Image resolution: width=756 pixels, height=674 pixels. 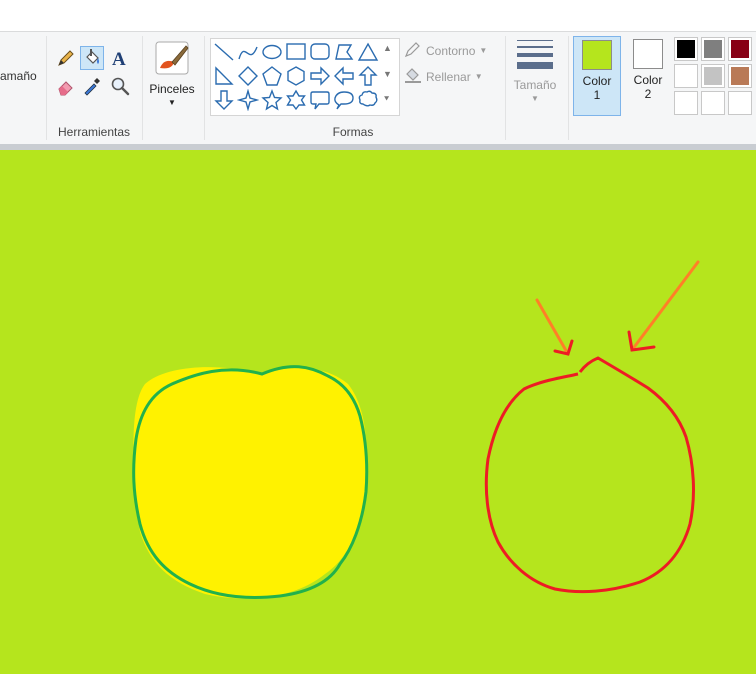 What do you see at coordinates (250, 483) in the screenshot?
I see `yellow-filled-blob` at bounding box center [250, 483].